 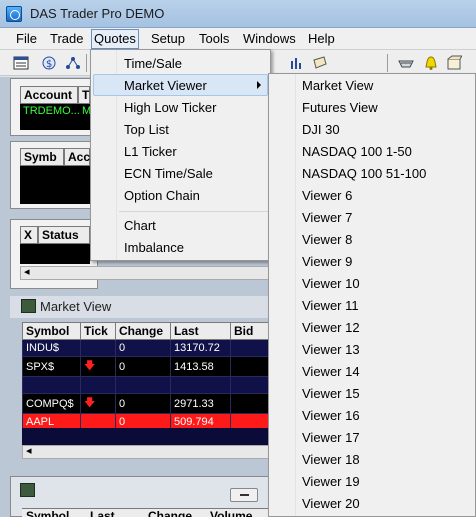 What do you see at coordinates (331, 327) in the screenshot?
I see `submenu-item-viewer-12: Viewer 12` at bounding box center [331, 327].